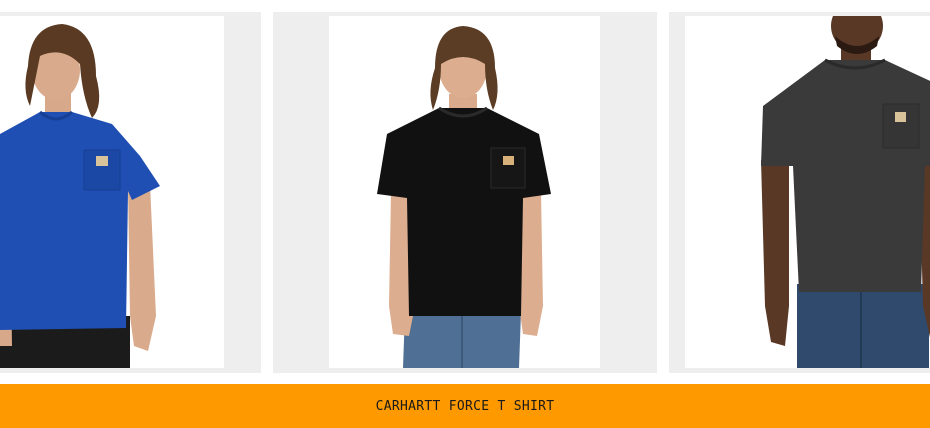 The width and height of the screenshot is (930, 428). Describe the element at coordinates (80, 196) in the screenshot. I see `model-blue-shirt-illustration` at that location.